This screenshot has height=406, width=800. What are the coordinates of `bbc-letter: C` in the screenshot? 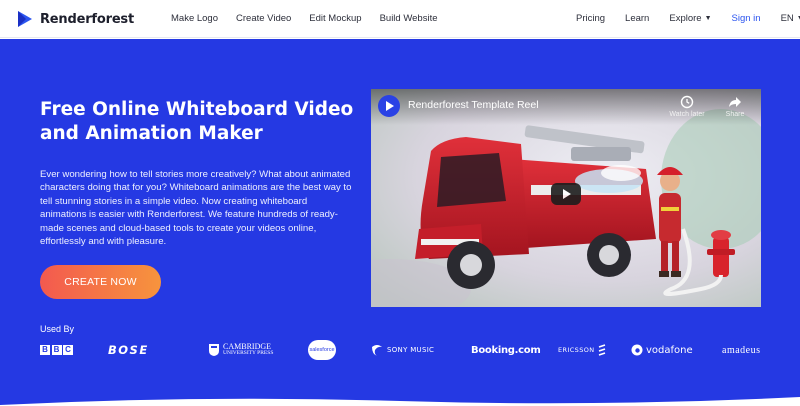 It's located at (68, 350).